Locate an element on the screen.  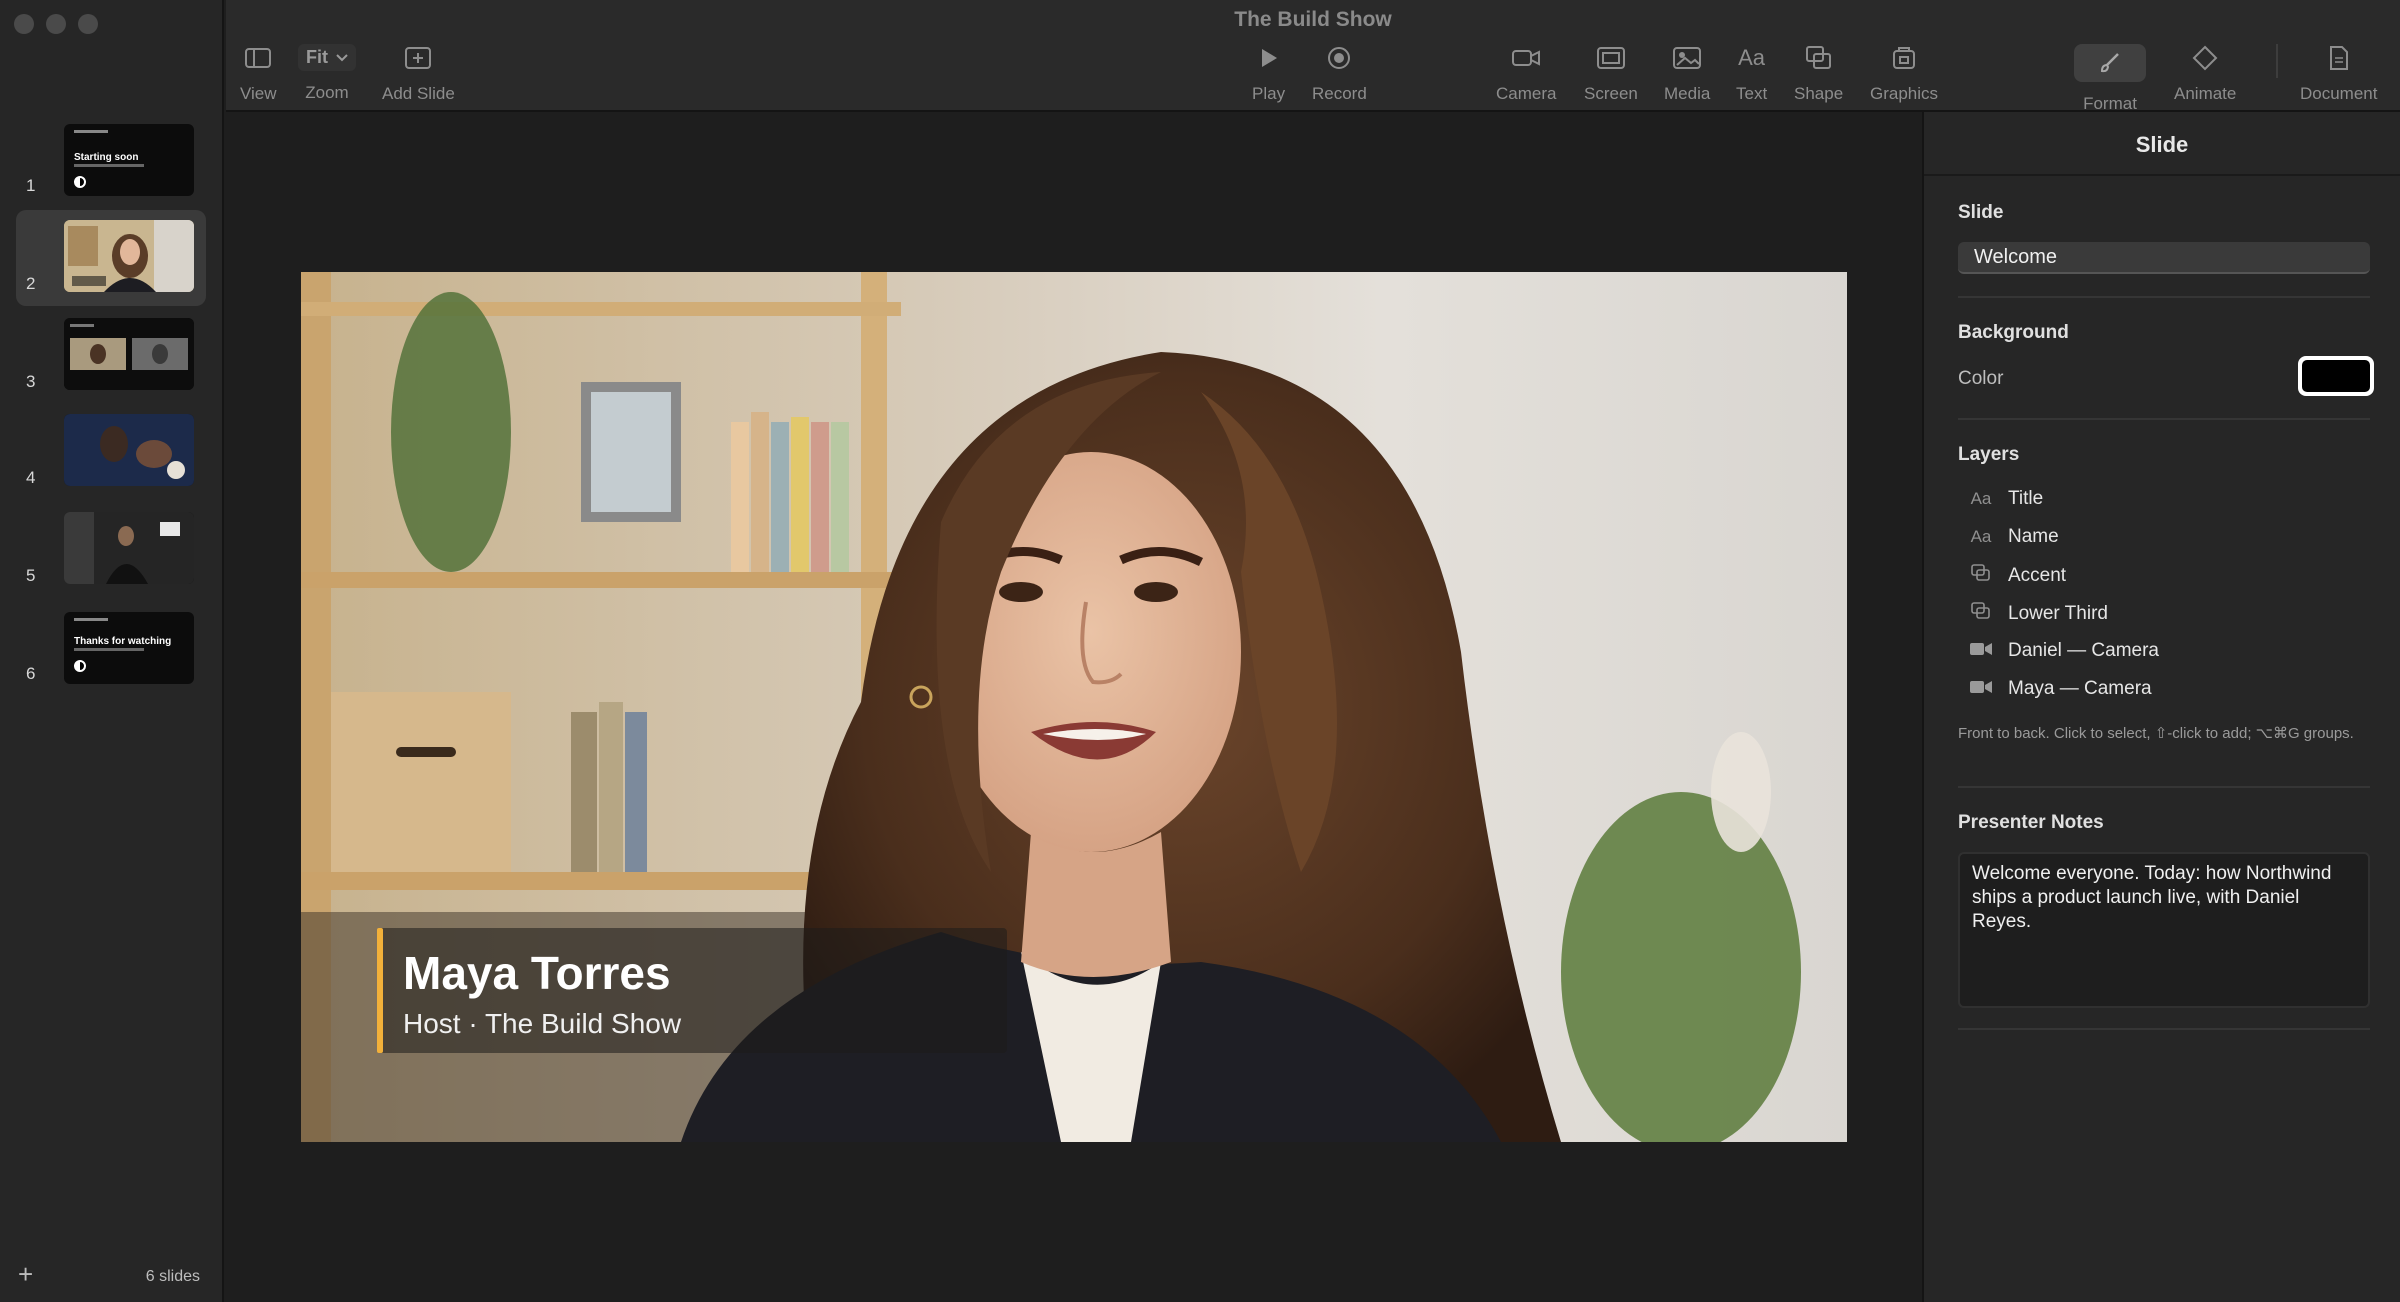
slide-number: 3 is located at coordinates (31, 381).